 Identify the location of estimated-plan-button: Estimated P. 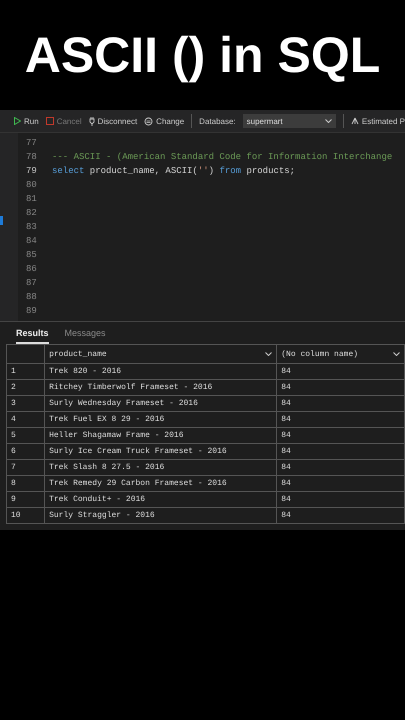
(377, 121).